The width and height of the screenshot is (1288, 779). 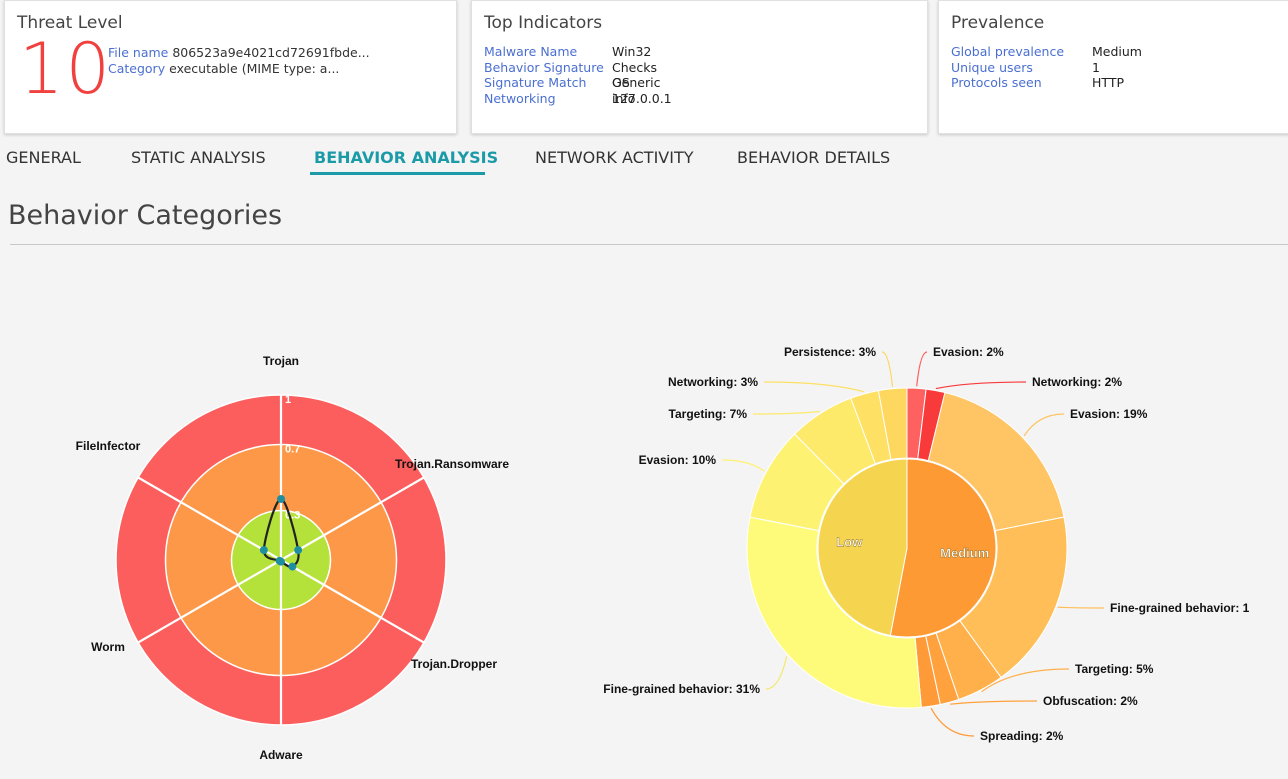 I want to click on category-label: Category, so click(x=136, y=68).